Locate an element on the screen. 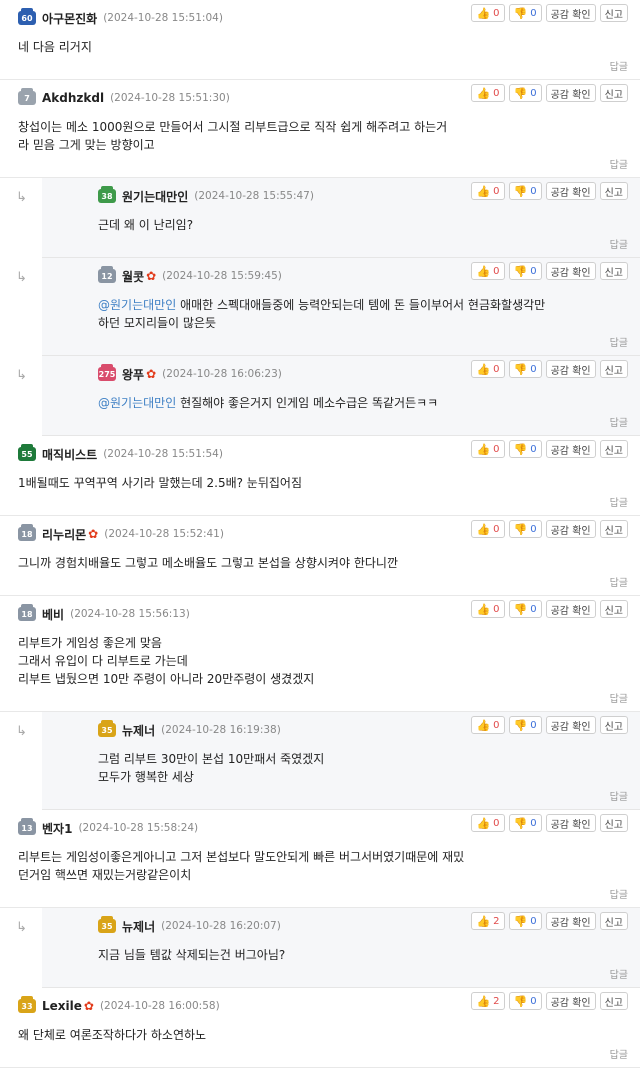 The width and height of the screenshot is (640, 1068). timestamp: (2024-10-28 15:51:04) is located at coordinates (163, 18).